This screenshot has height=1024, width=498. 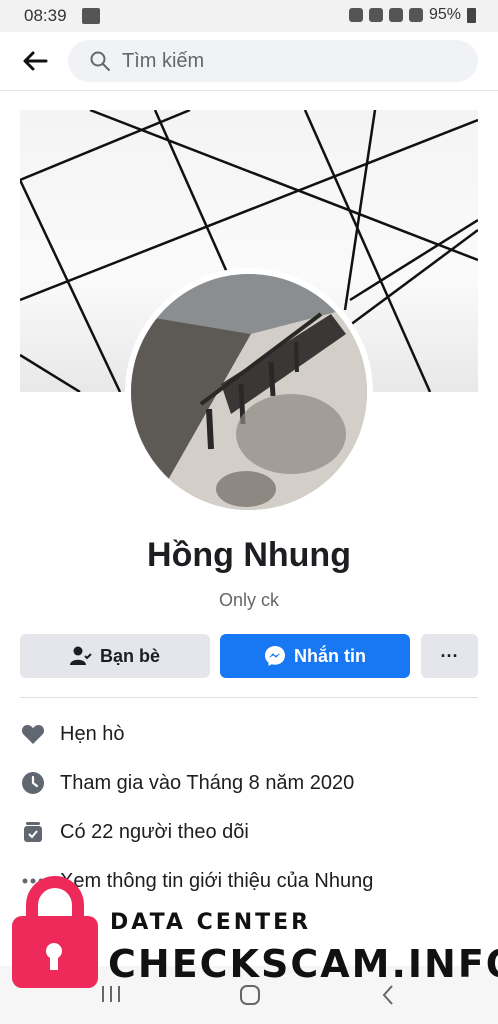 I want to click on status-time: 08:39, so click(x=45, y=15).